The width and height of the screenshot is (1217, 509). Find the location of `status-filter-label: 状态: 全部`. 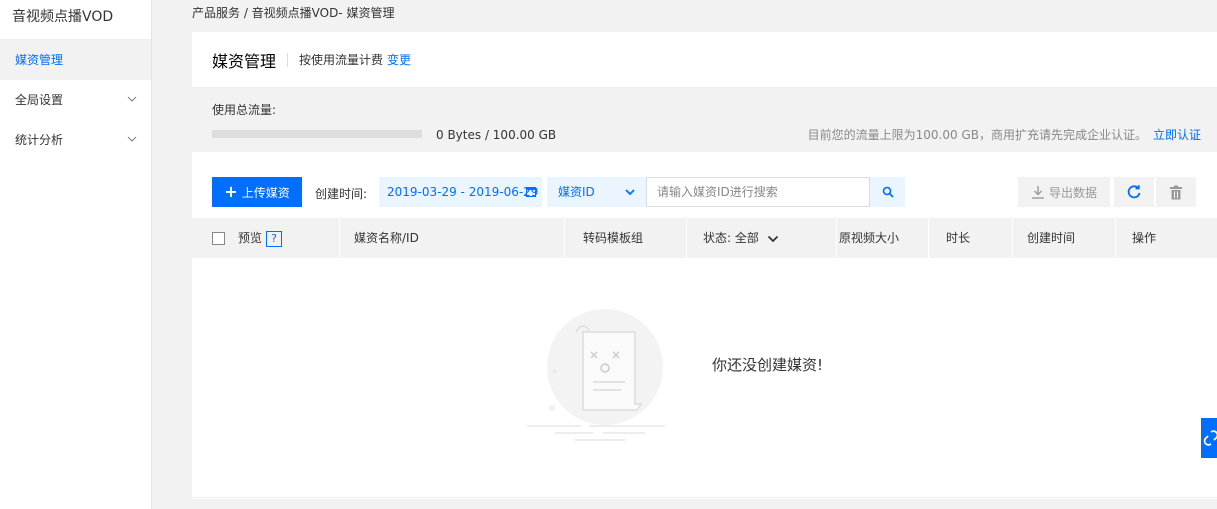

status-filter-label: 状态: 全部 is located at coordinates (731, 238).